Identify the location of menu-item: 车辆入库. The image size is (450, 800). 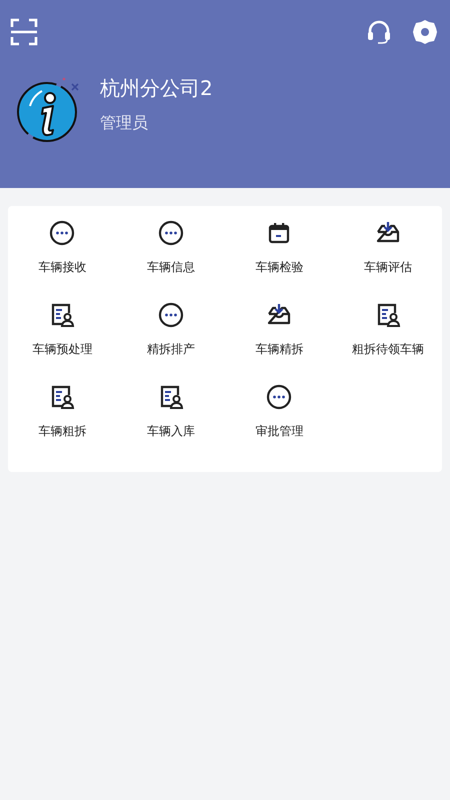
(170, 425).